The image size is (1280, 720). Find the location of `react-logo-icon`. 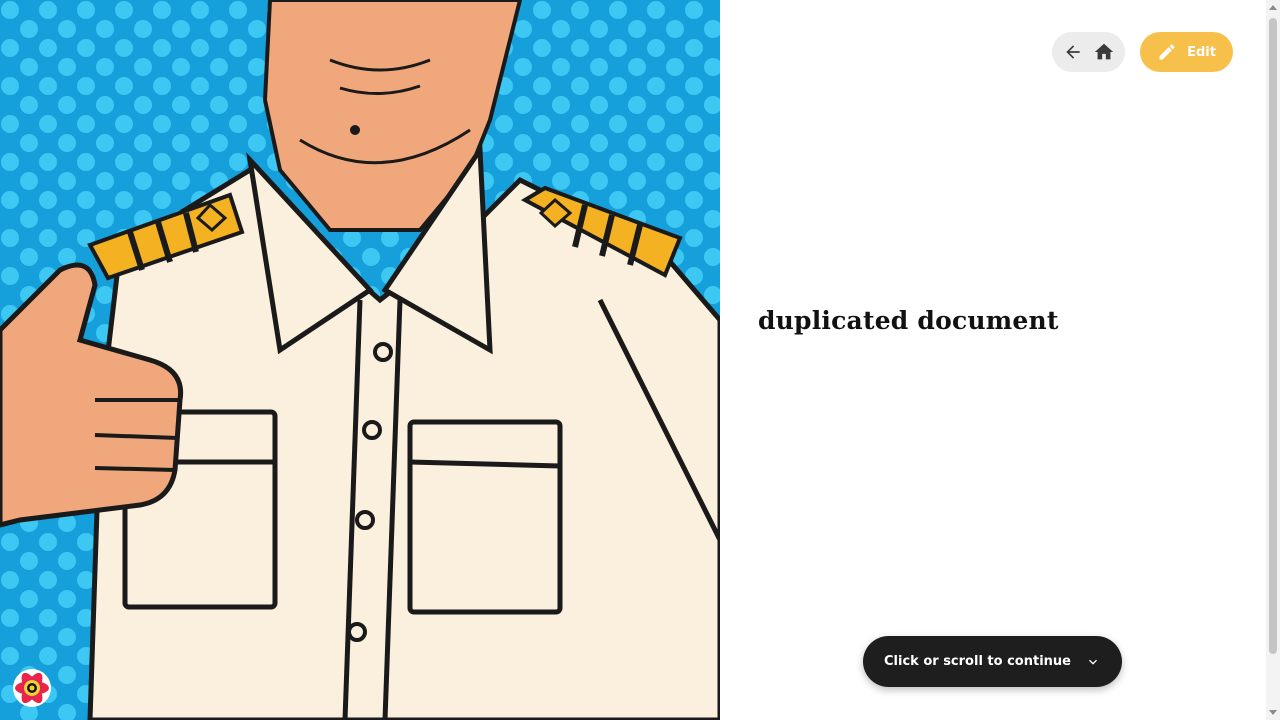

react-logo-icon is located at coordinates (32, 688).